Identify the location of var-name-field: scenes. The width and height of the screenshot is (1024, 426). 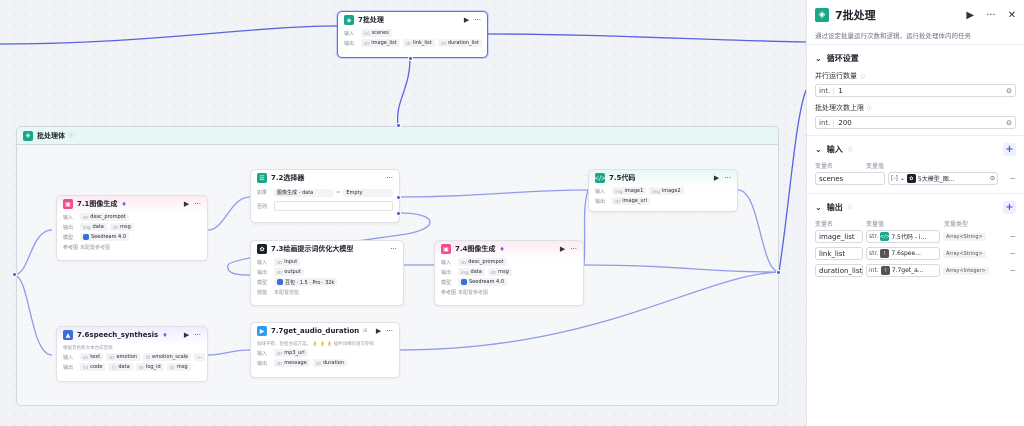
(850, 178).